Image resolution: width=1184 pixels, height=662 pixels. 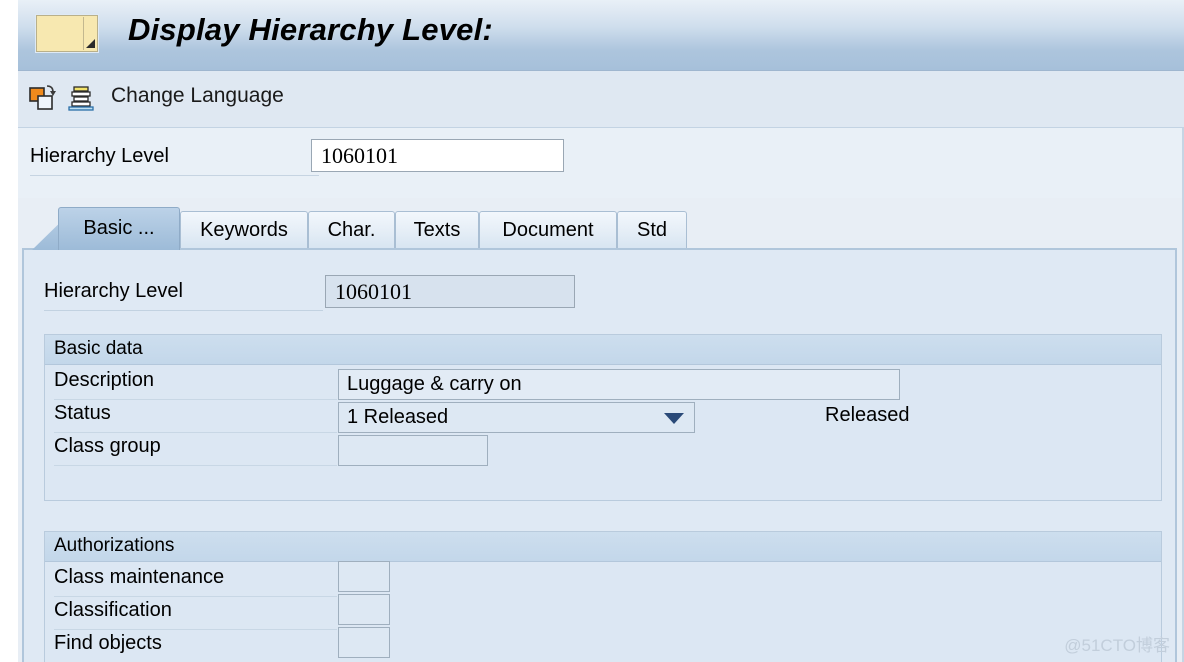 What do you see at coordinates (674, 418) in the screenshot?
I see `chevron-down-icon` at bounding box center [674, 418].